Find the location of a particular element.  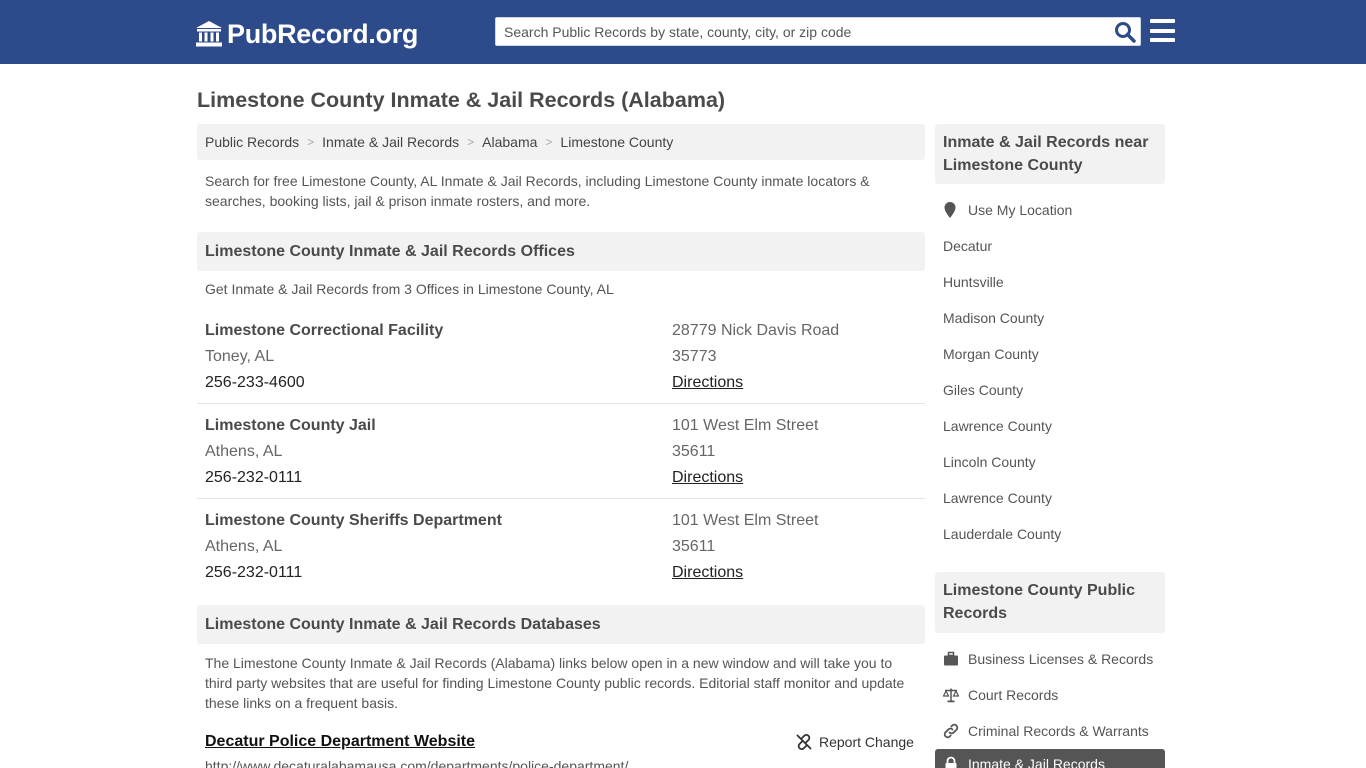

office-name: Limestone County Jail is located at coordinates (290, 425).